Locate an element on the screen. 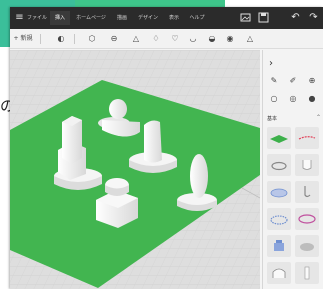  eye-icon: ◉ is located at coordinates (230, 39).